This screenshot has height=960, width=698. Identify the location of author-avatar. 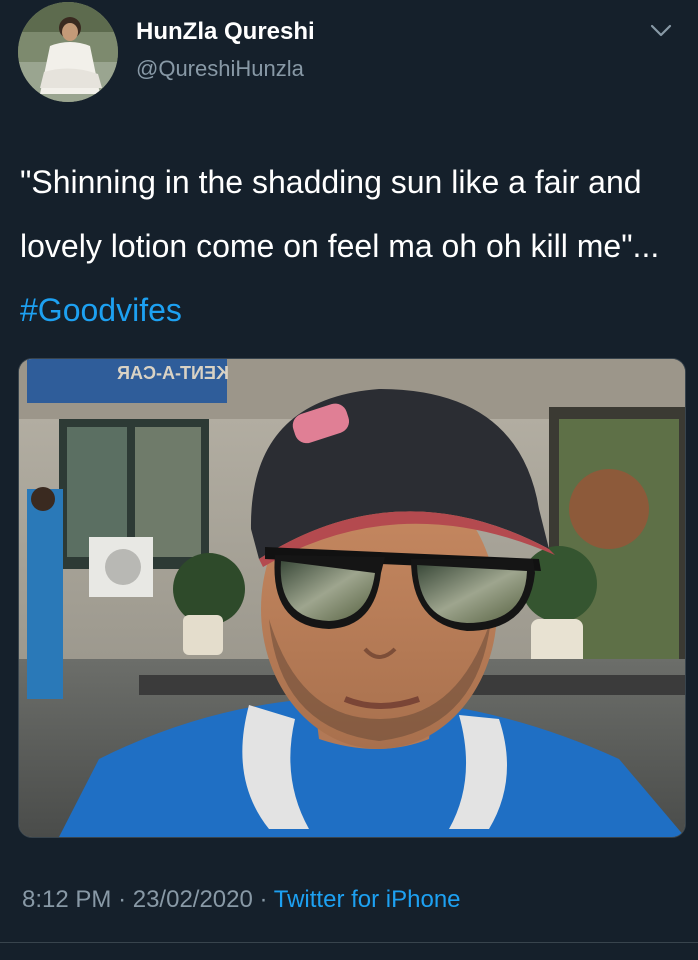
(68, 52).